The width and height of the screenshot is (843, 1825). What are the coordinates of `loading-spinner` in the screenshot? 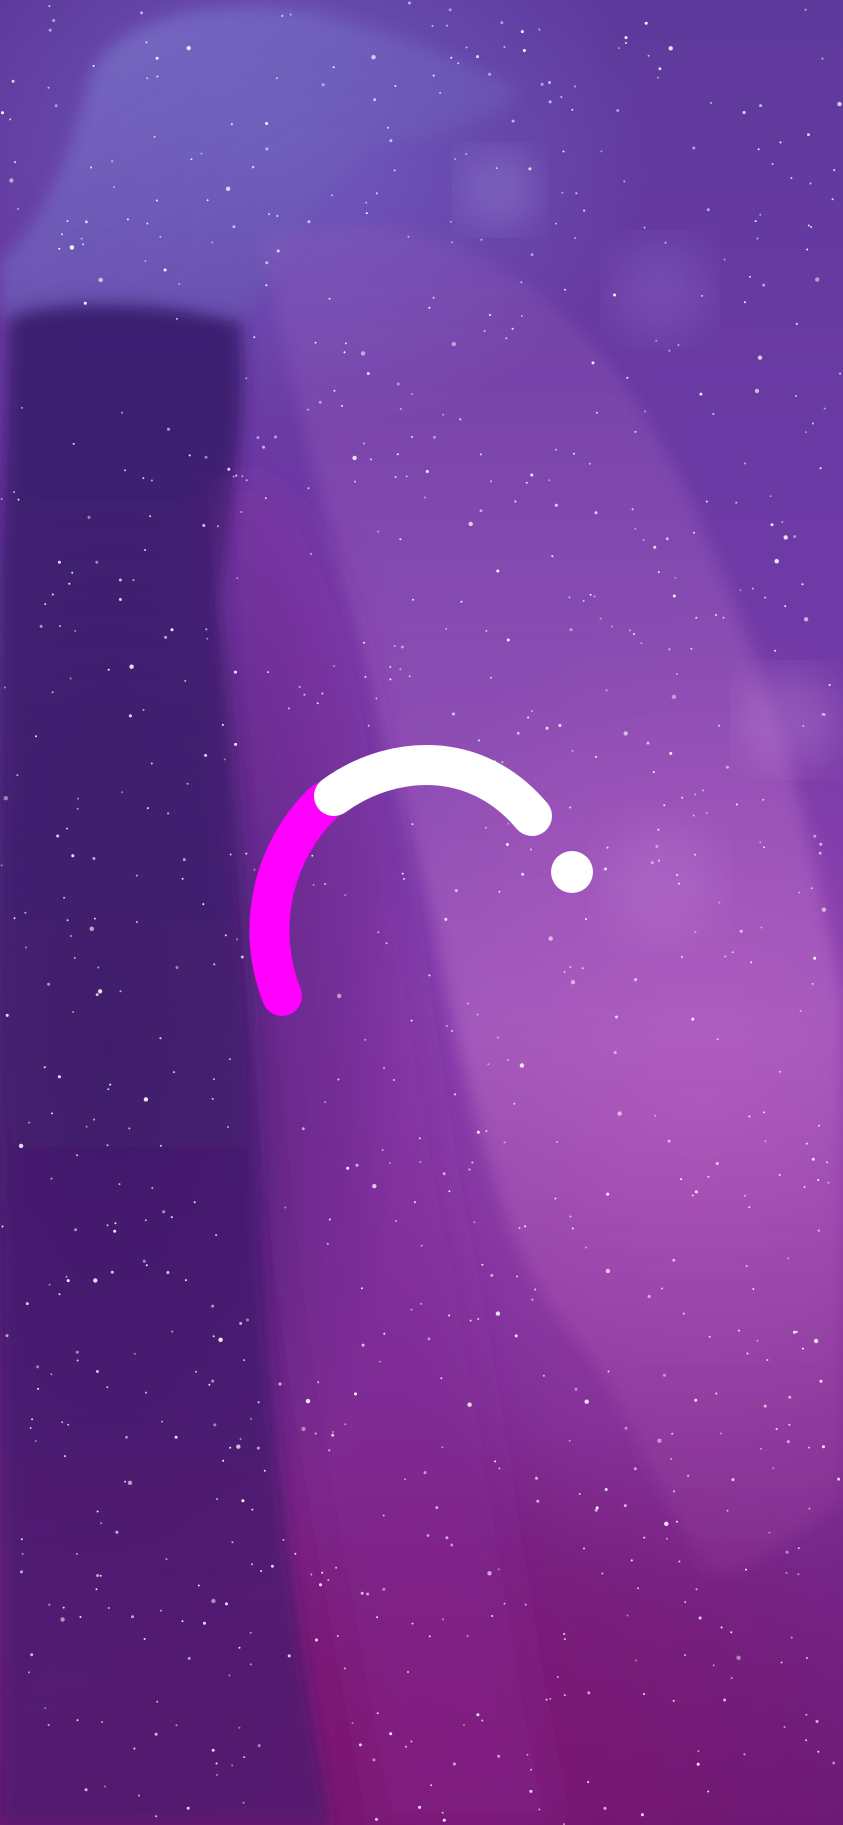 It's located at (421, 880).